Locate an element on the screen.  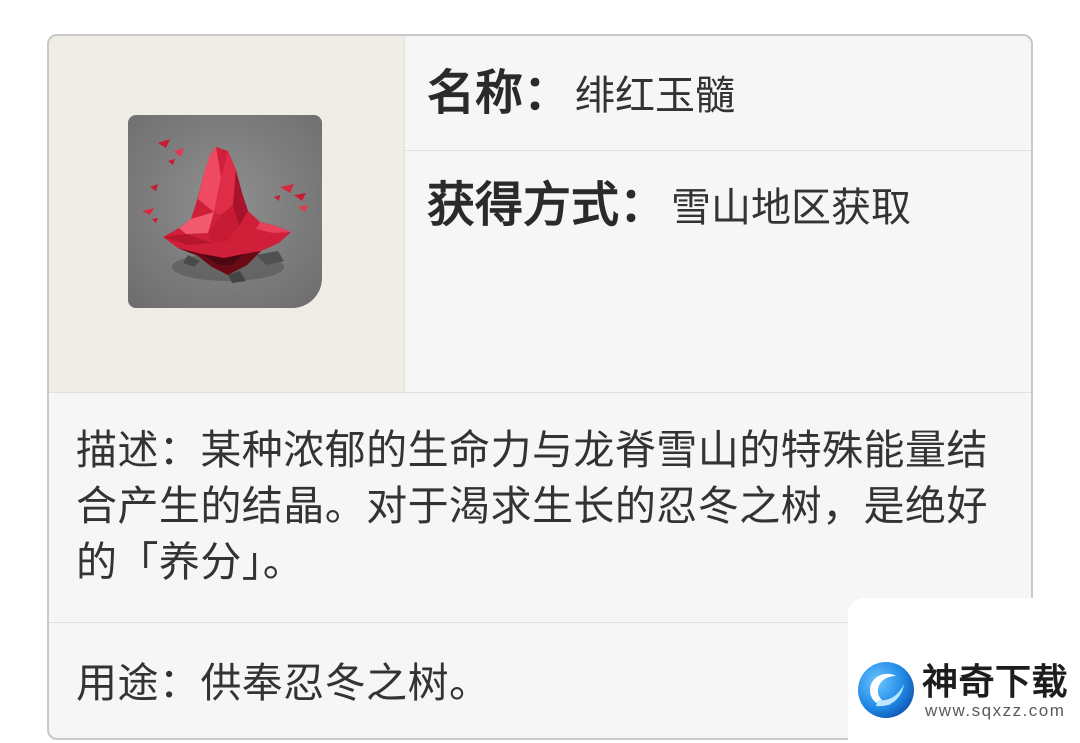
watermark: 神奇下载 www.sqxzz.com is located at coordinates (964, 670).